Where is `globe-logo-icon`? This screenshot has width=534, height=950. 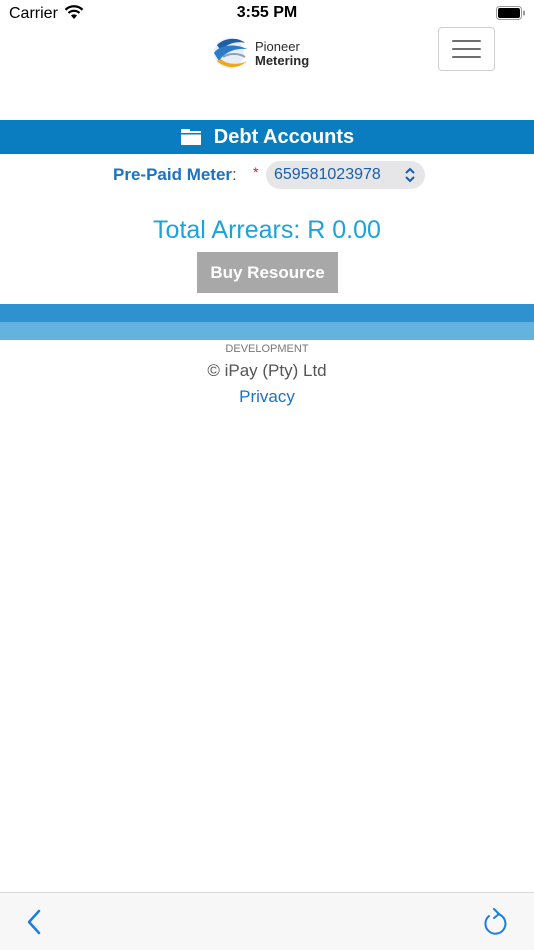
globe-logo-icon is located at coordinates (230, 53).